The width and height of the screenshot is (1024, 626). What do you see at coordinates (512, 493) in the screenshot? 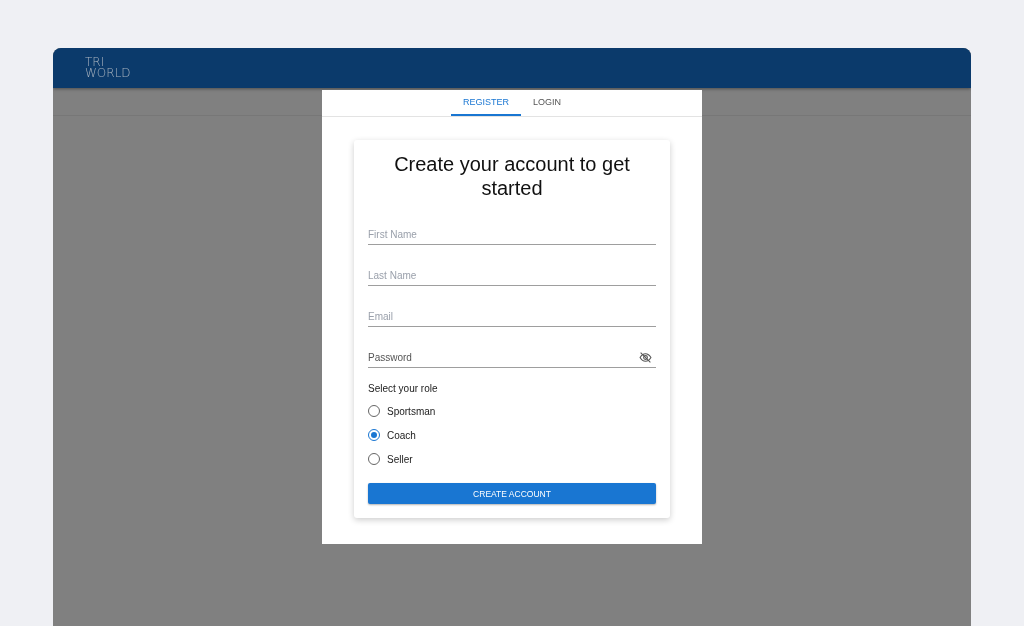
I see `create-account-button: CREATE ACCOUNT` at bounding box center [512, 493].